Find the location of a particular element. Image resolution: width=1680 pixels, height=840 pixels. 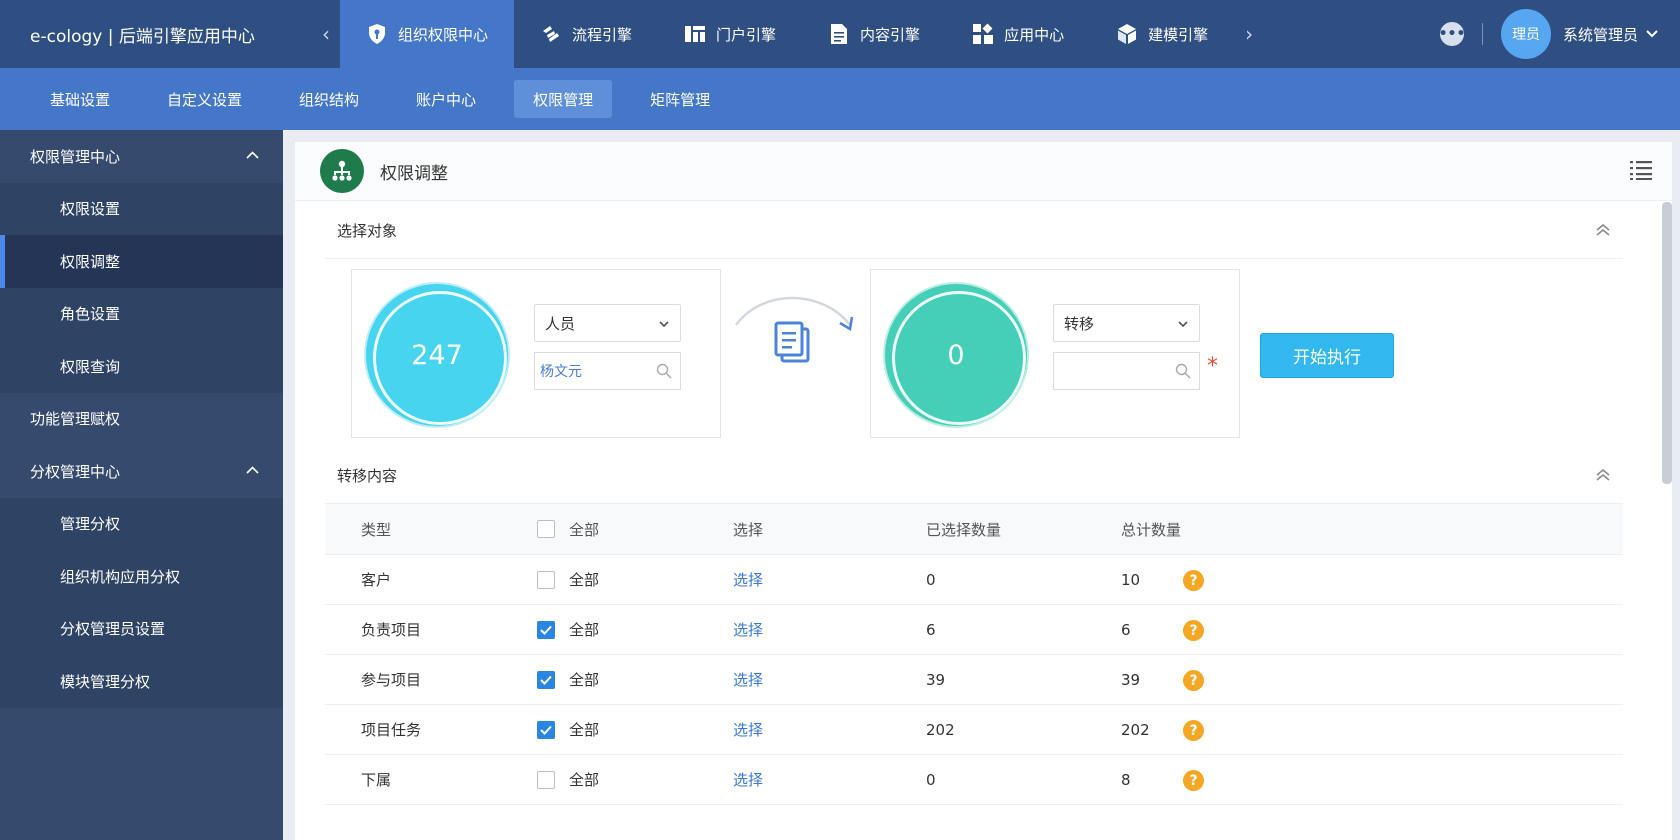

app-title: e-cology | 后端引擎应用中心 ‹ is located at coordinates (170, 34).